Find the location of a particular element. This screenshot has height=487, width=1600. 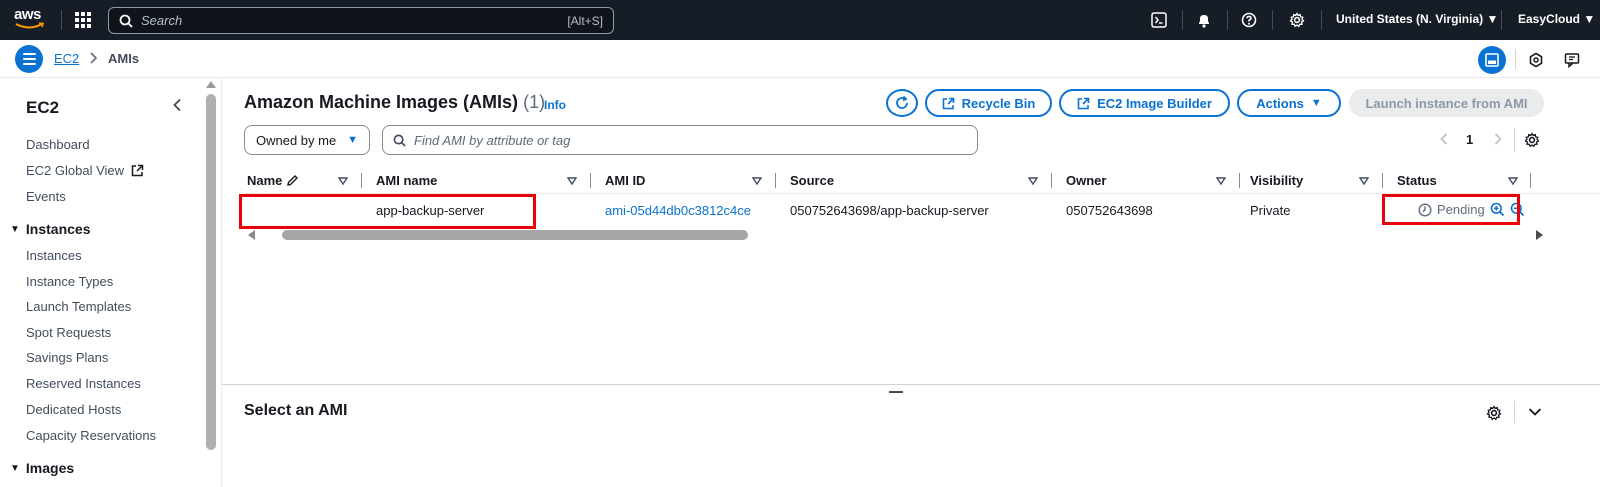

bell-icon is located at coordinates (1204, 20).